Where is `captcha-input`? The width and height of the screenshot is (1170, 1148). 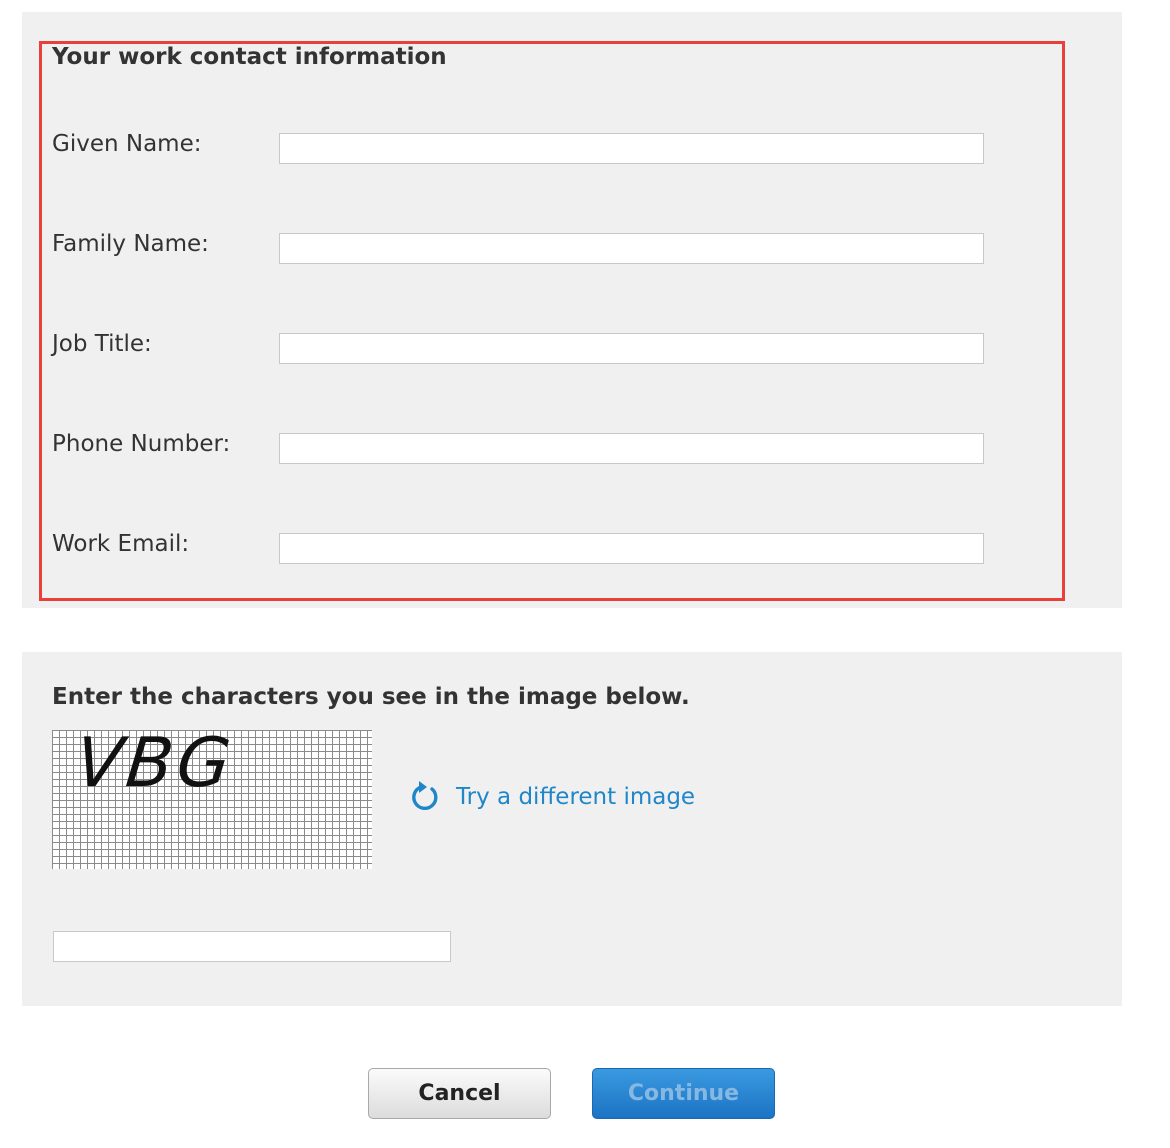 captcha-input is located at coordinates (252, 946).